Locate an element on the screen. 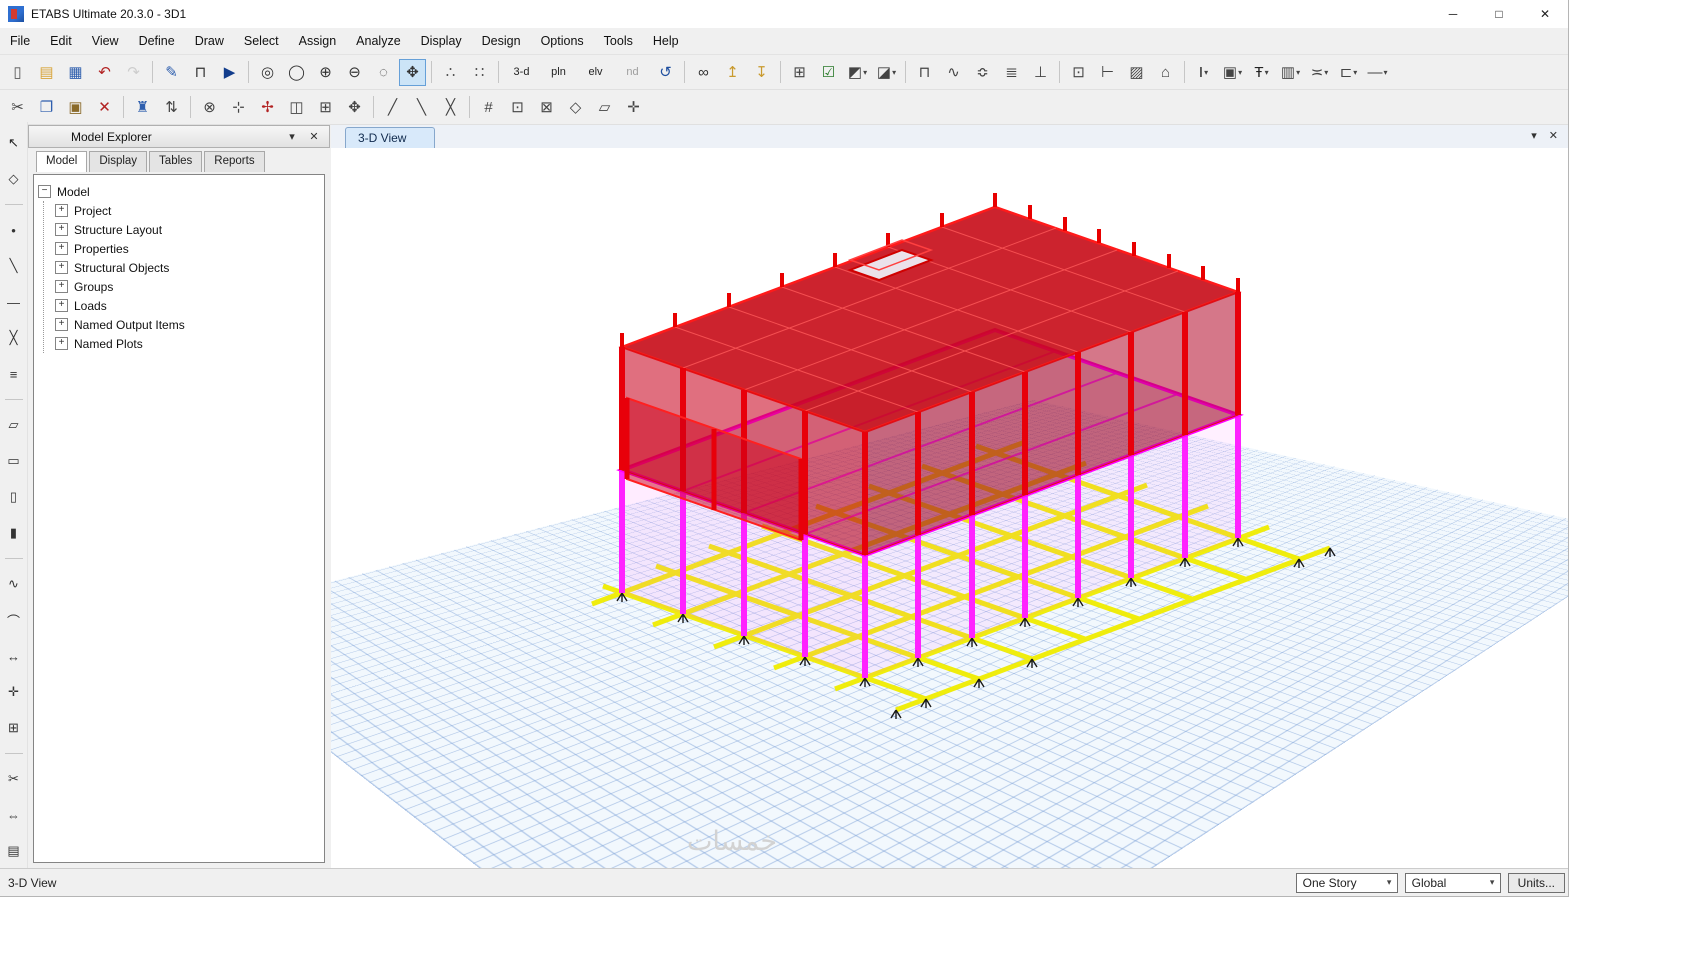 The image size is (1700, 970). tab-model: Model is located at coordinates (62, 161).